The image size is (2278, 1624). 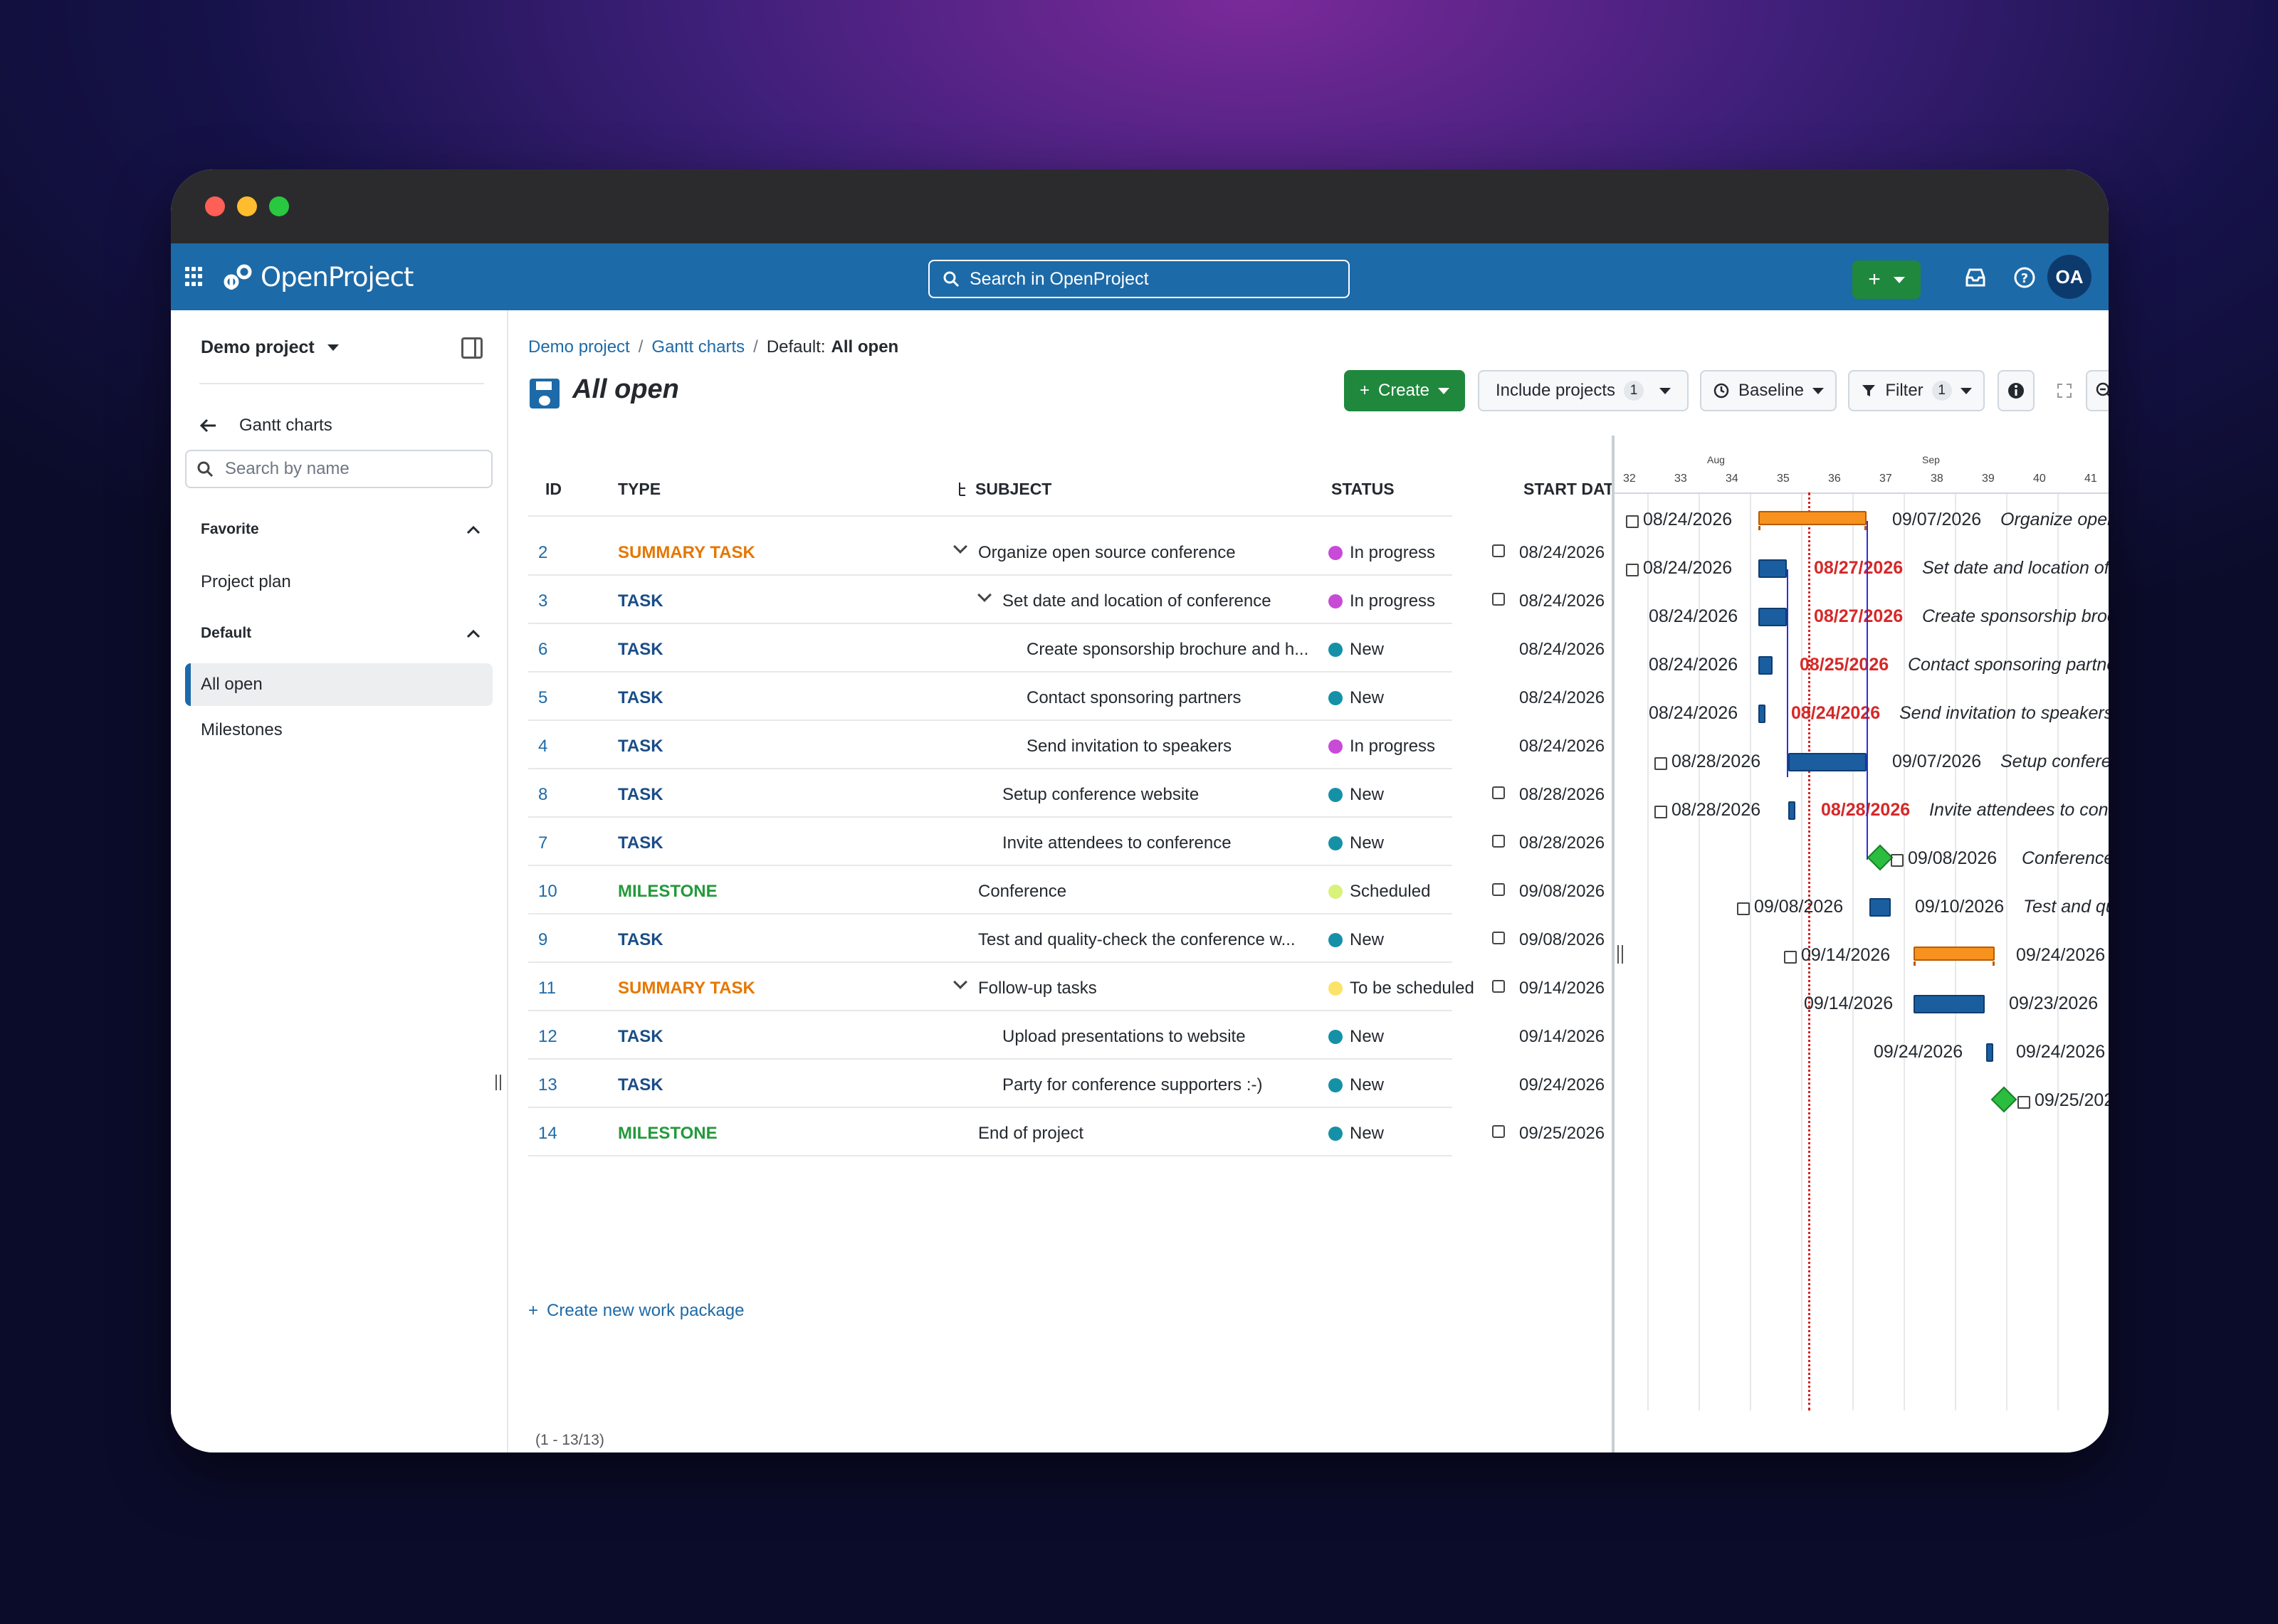 I want to click on row-subject: Invite attendees to conference, so click(x=1117, y=843).